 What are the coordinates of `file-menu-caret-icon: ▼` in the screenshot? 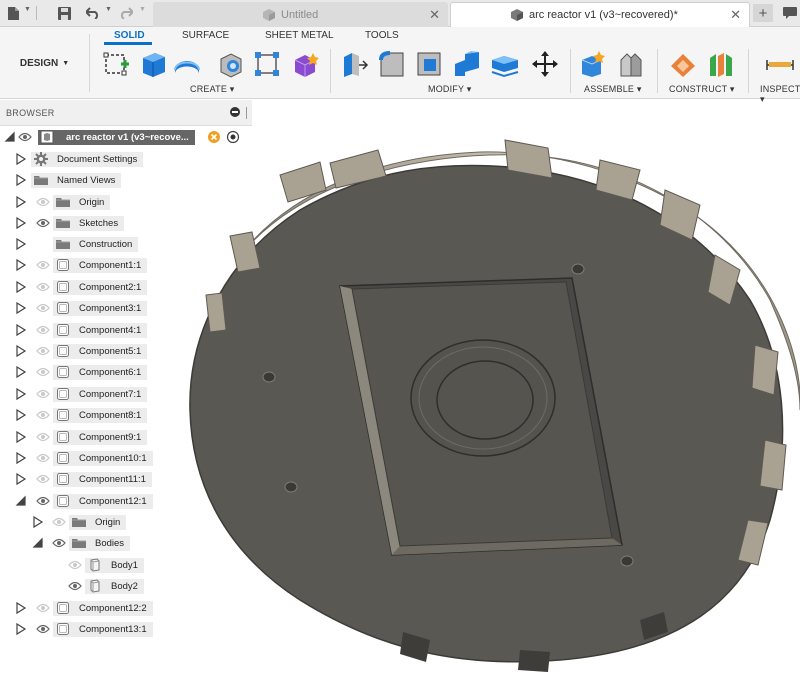 It's located at (27, 9).